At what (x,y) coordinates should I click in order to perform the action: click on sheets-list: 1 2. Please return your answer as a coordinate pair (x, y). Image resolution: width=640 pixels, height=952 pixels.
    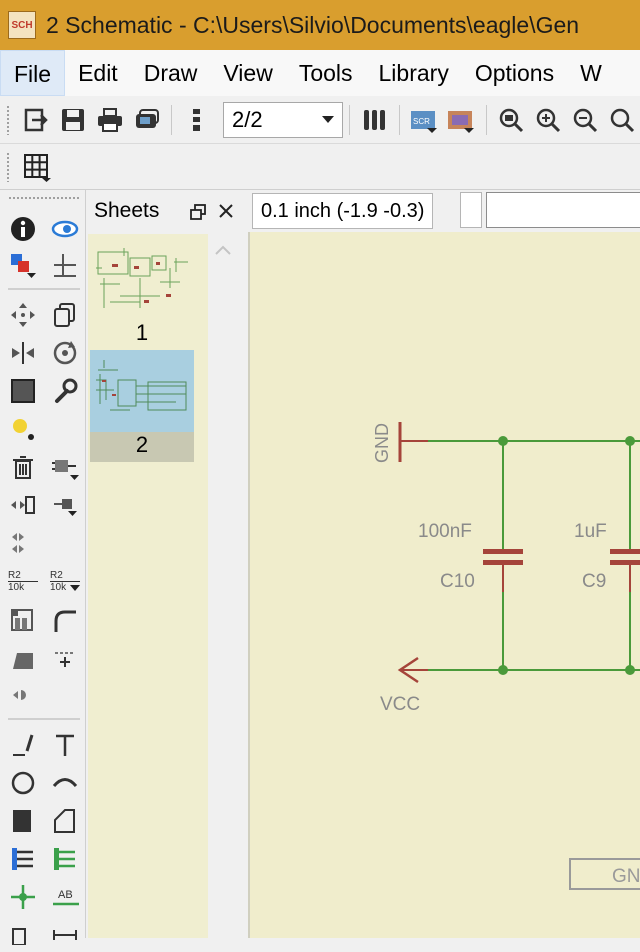
    Looking at the image, I should click on (148, 586).